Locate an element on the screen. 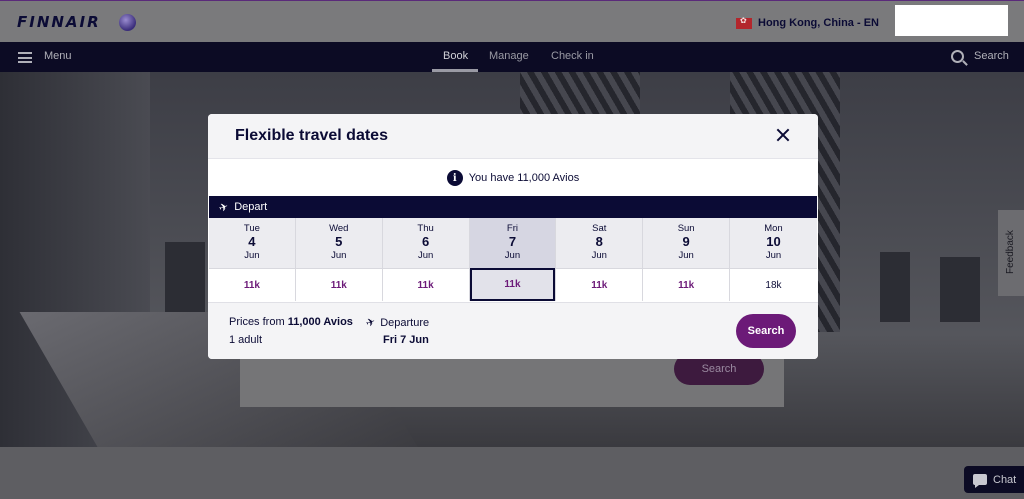 The image size is (1024, 499). day-number: 7 is located at coordinates (512, 241).